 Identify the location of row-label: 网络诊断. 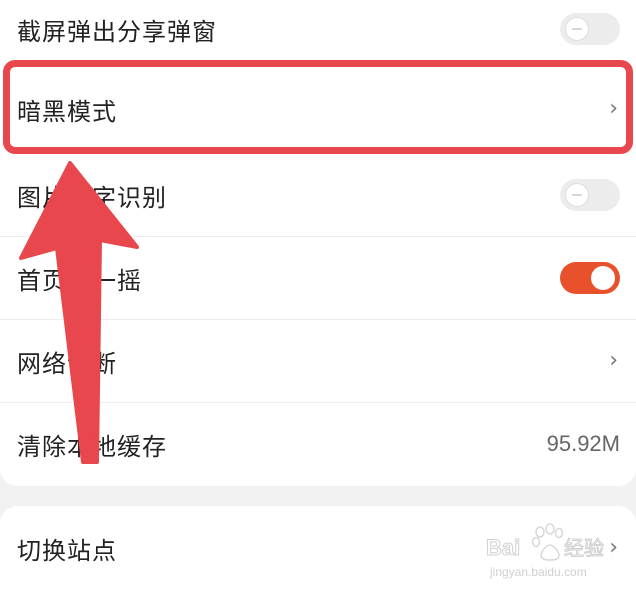
(67, 363).